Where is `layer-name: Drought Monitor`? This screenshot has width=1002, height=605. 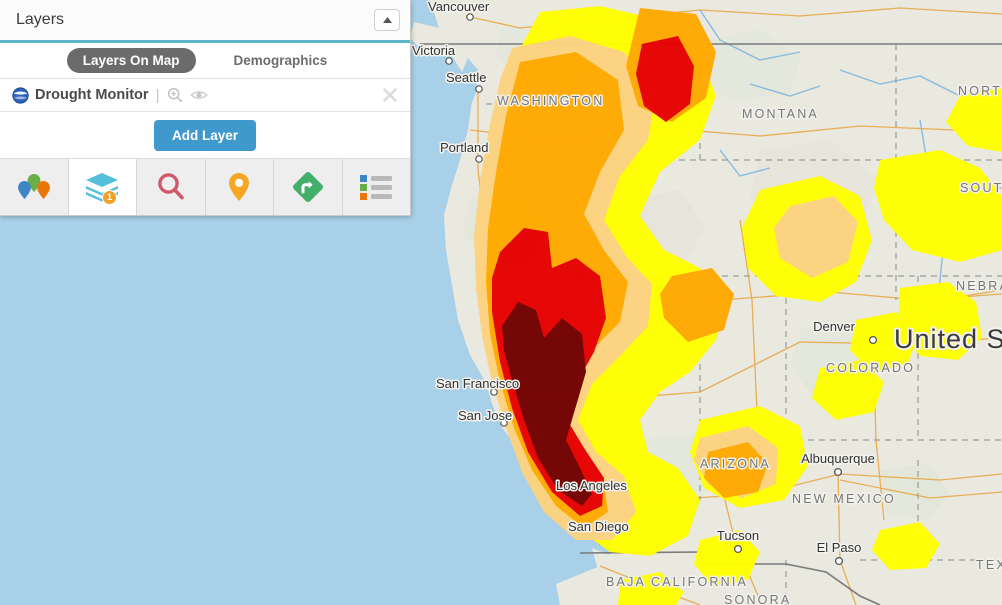 layer-name: Drought Monitor is located at coordinates (92, 95).